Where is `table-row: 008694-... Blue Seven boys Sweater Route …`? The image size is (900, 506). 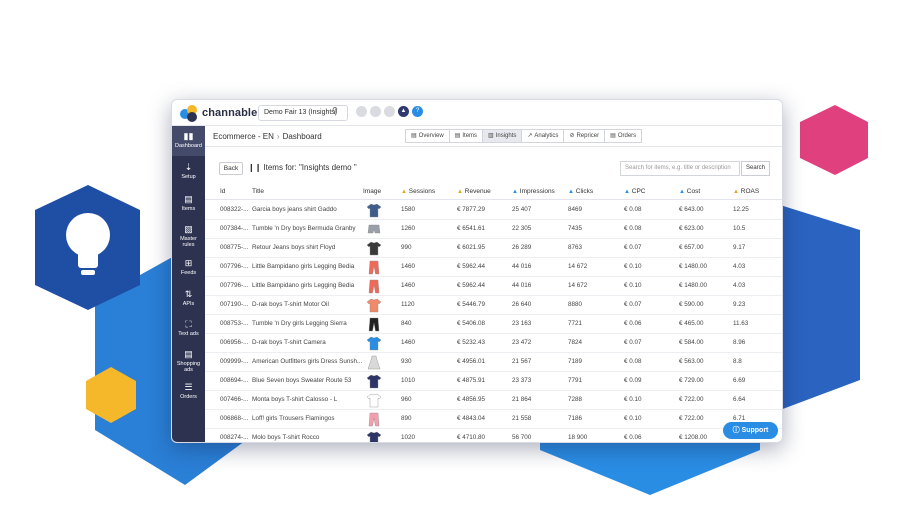
table-row: 008694-... Blue Seven boys Sweater Route … is located at coordinates (493, 381).